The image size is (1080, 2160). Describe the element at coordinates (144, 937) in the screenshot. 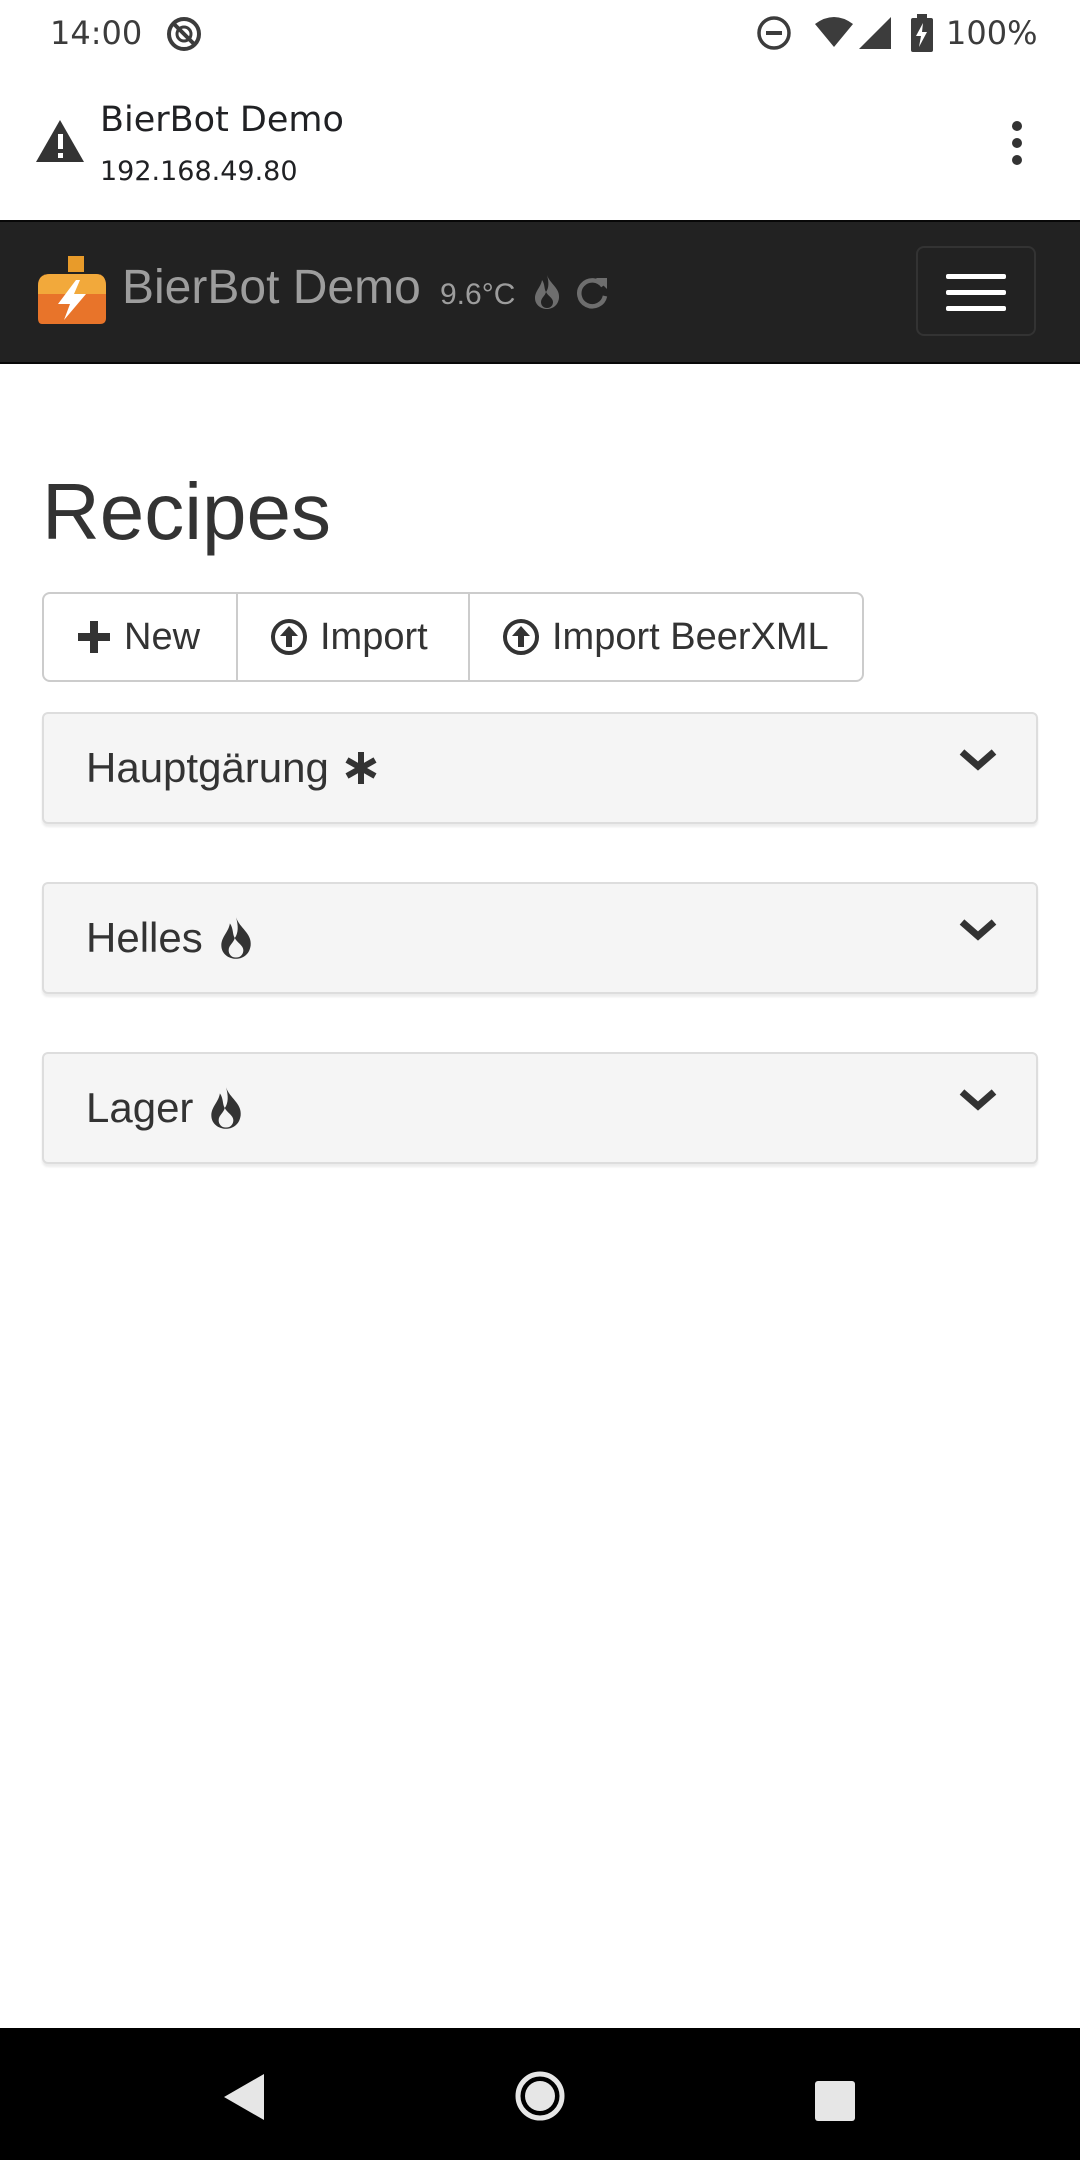

I see `recipe-name: Helles` at that location.